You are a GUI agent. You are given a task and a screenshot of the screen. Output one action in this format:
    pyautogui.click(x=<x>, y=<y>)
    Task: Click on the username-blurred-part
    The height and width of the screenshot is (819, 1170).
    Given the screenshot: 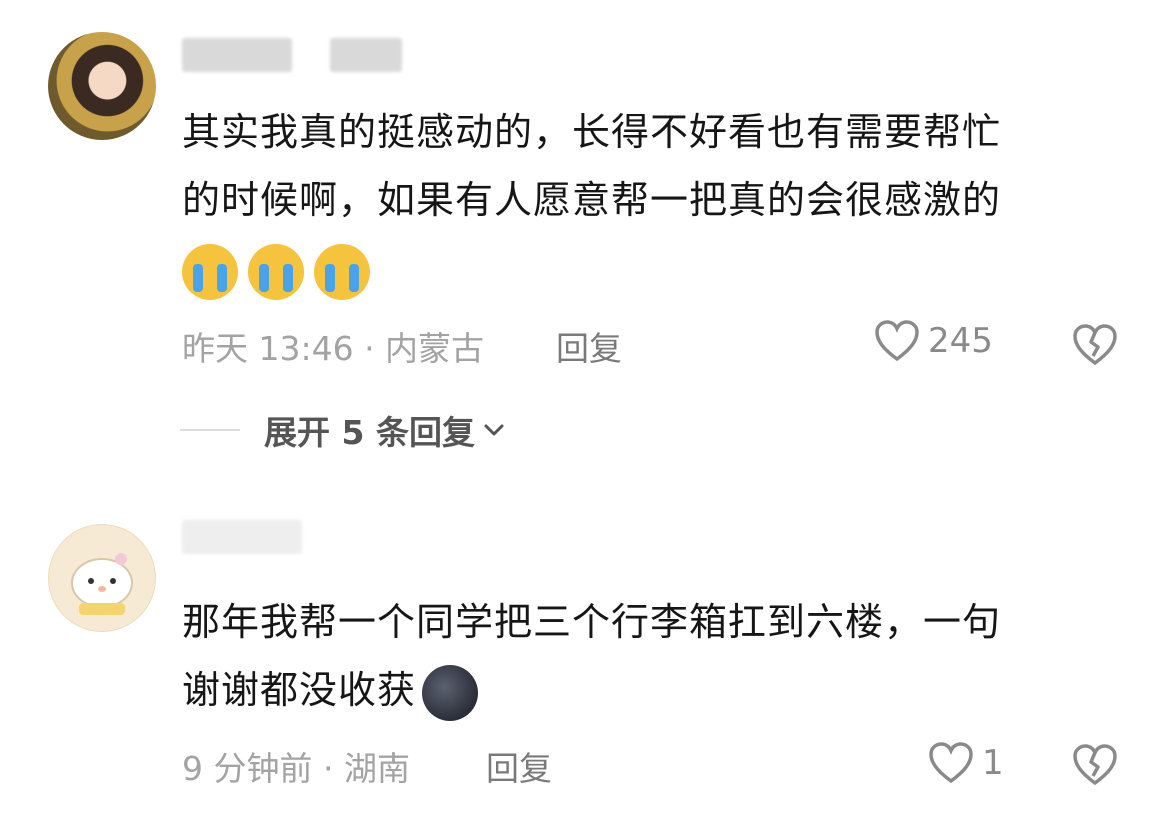 What is the action you would take?
    pyautogui.click(x=366, y=55)
    